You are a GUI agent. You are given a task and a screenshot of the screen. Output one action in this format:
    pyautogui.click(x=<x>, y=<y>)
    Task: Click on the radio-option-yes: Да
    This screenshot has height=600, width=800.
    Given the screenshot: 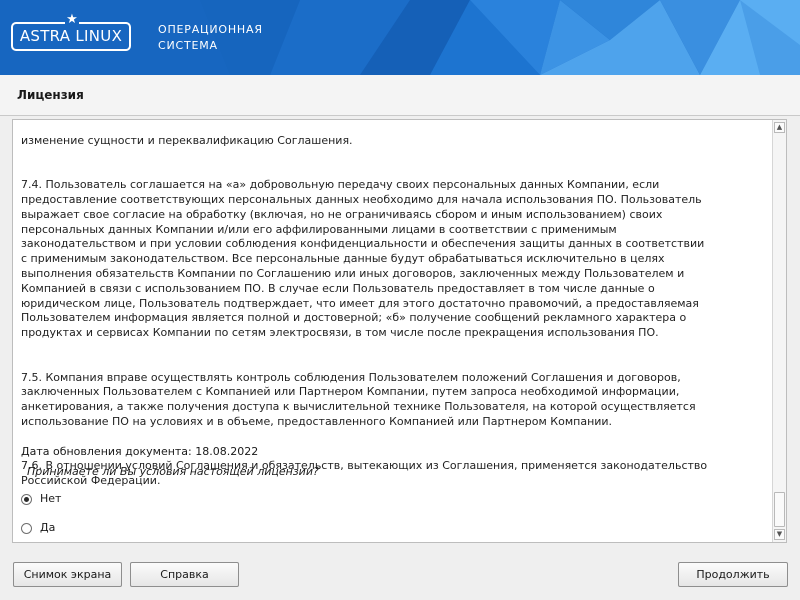 What is the action you would take?
    pyautogui.click(x=38, y=528)
    